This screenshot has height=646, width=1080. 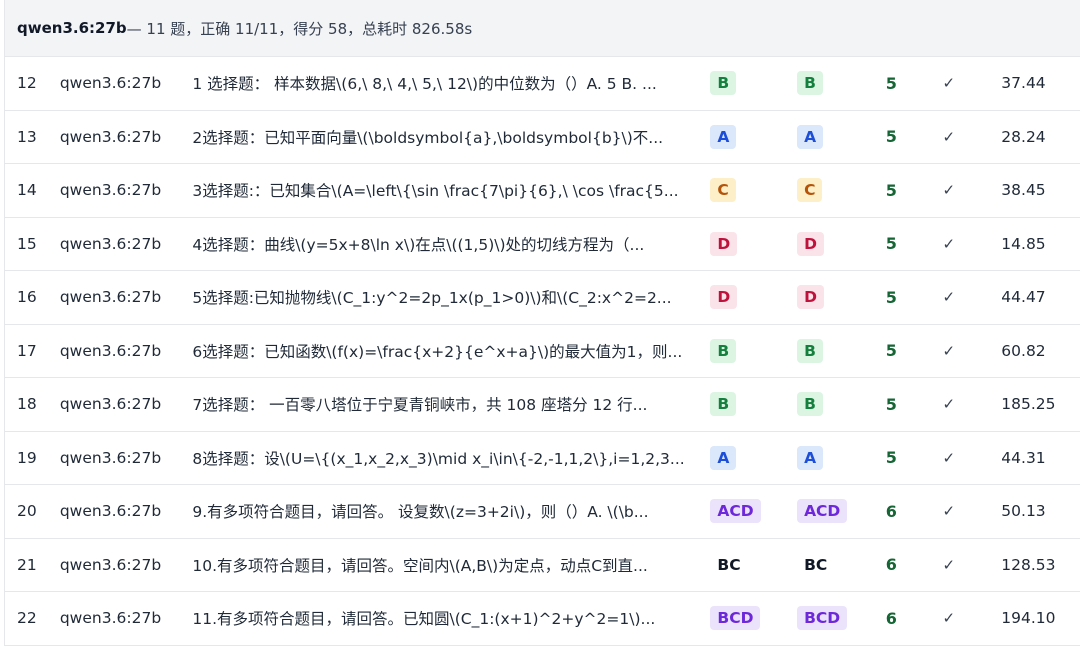 What do you see at coordinates (822, 511) in the screenshot?
I see `expected-badge: ACD` at bounding box center [822, 511].